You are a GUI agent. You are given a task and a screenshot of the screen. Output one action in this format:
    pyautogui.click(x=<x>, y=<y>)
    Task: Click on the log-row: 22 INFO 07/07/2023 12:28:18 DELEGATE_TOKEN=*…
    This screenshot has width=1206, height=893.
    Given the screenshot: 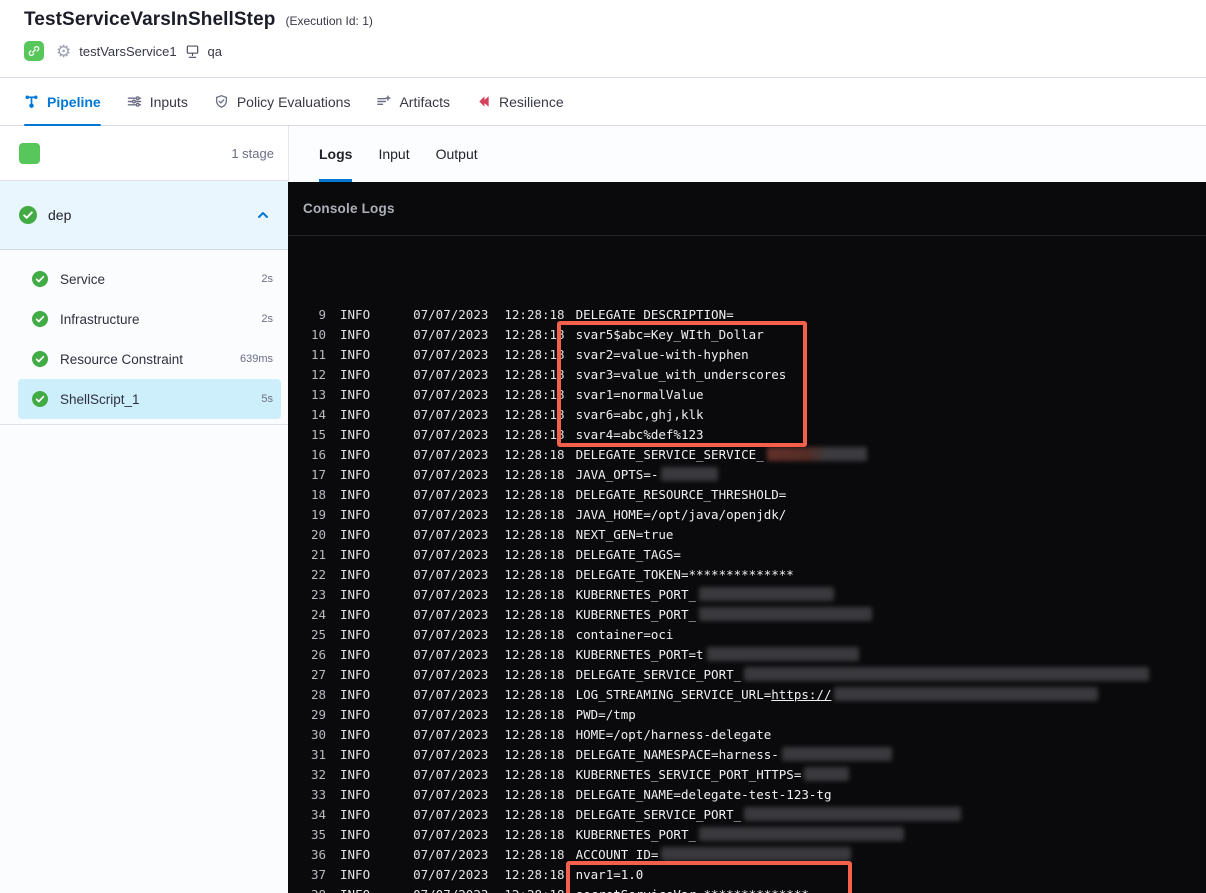 What is the action you would take?
    pyautogui.click(x=747, y=574)
    